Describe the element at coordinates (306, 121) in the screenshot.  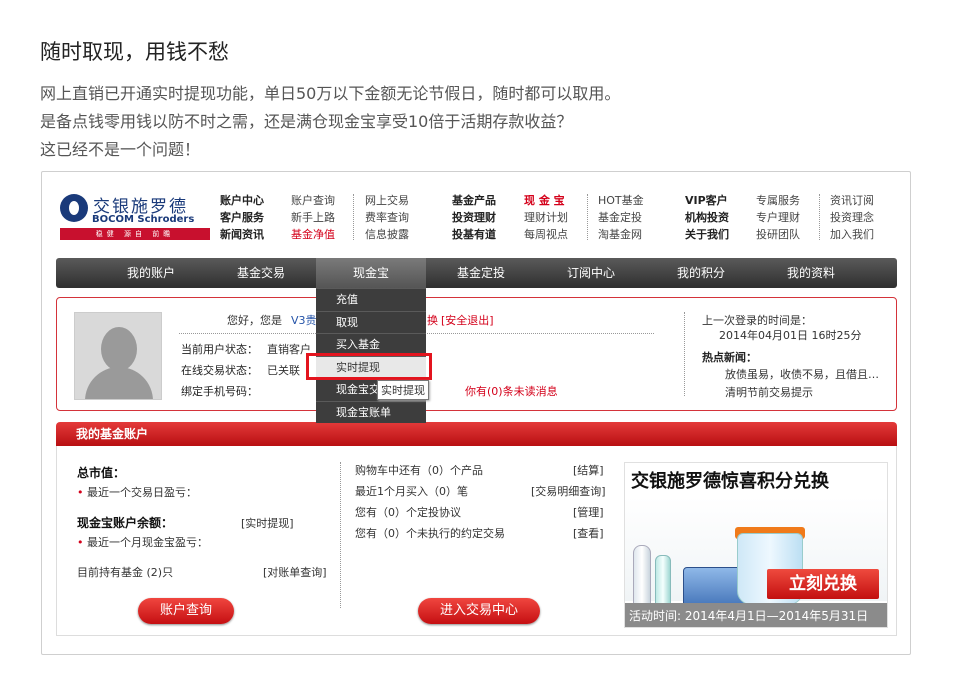
I see `intro-line-2: 是备点钱零用钱以防不时之需，还是满仓现金宝享受10倍于活期存款收益？` at that location.